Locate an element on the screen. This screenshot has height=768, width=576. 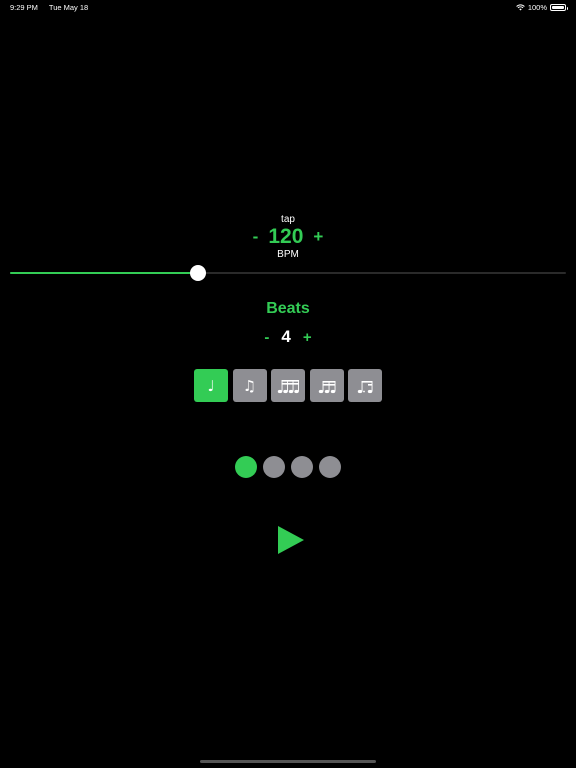
bpm-value: 120 is located at coordinates (286, 236).